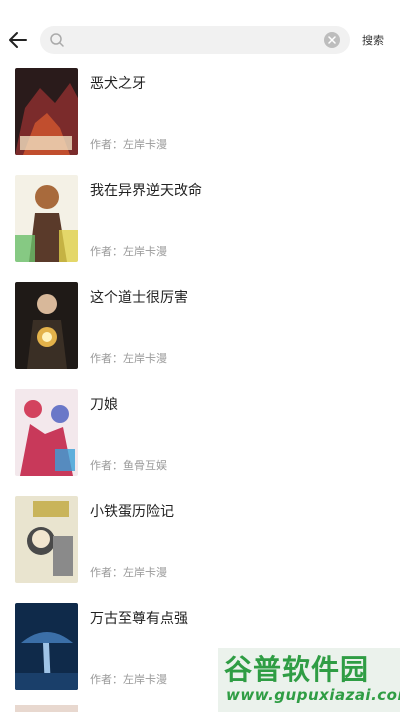 The height and width of the screenshot is (712, 400). I want to click on search-button: 搜索, so click(373, 40).